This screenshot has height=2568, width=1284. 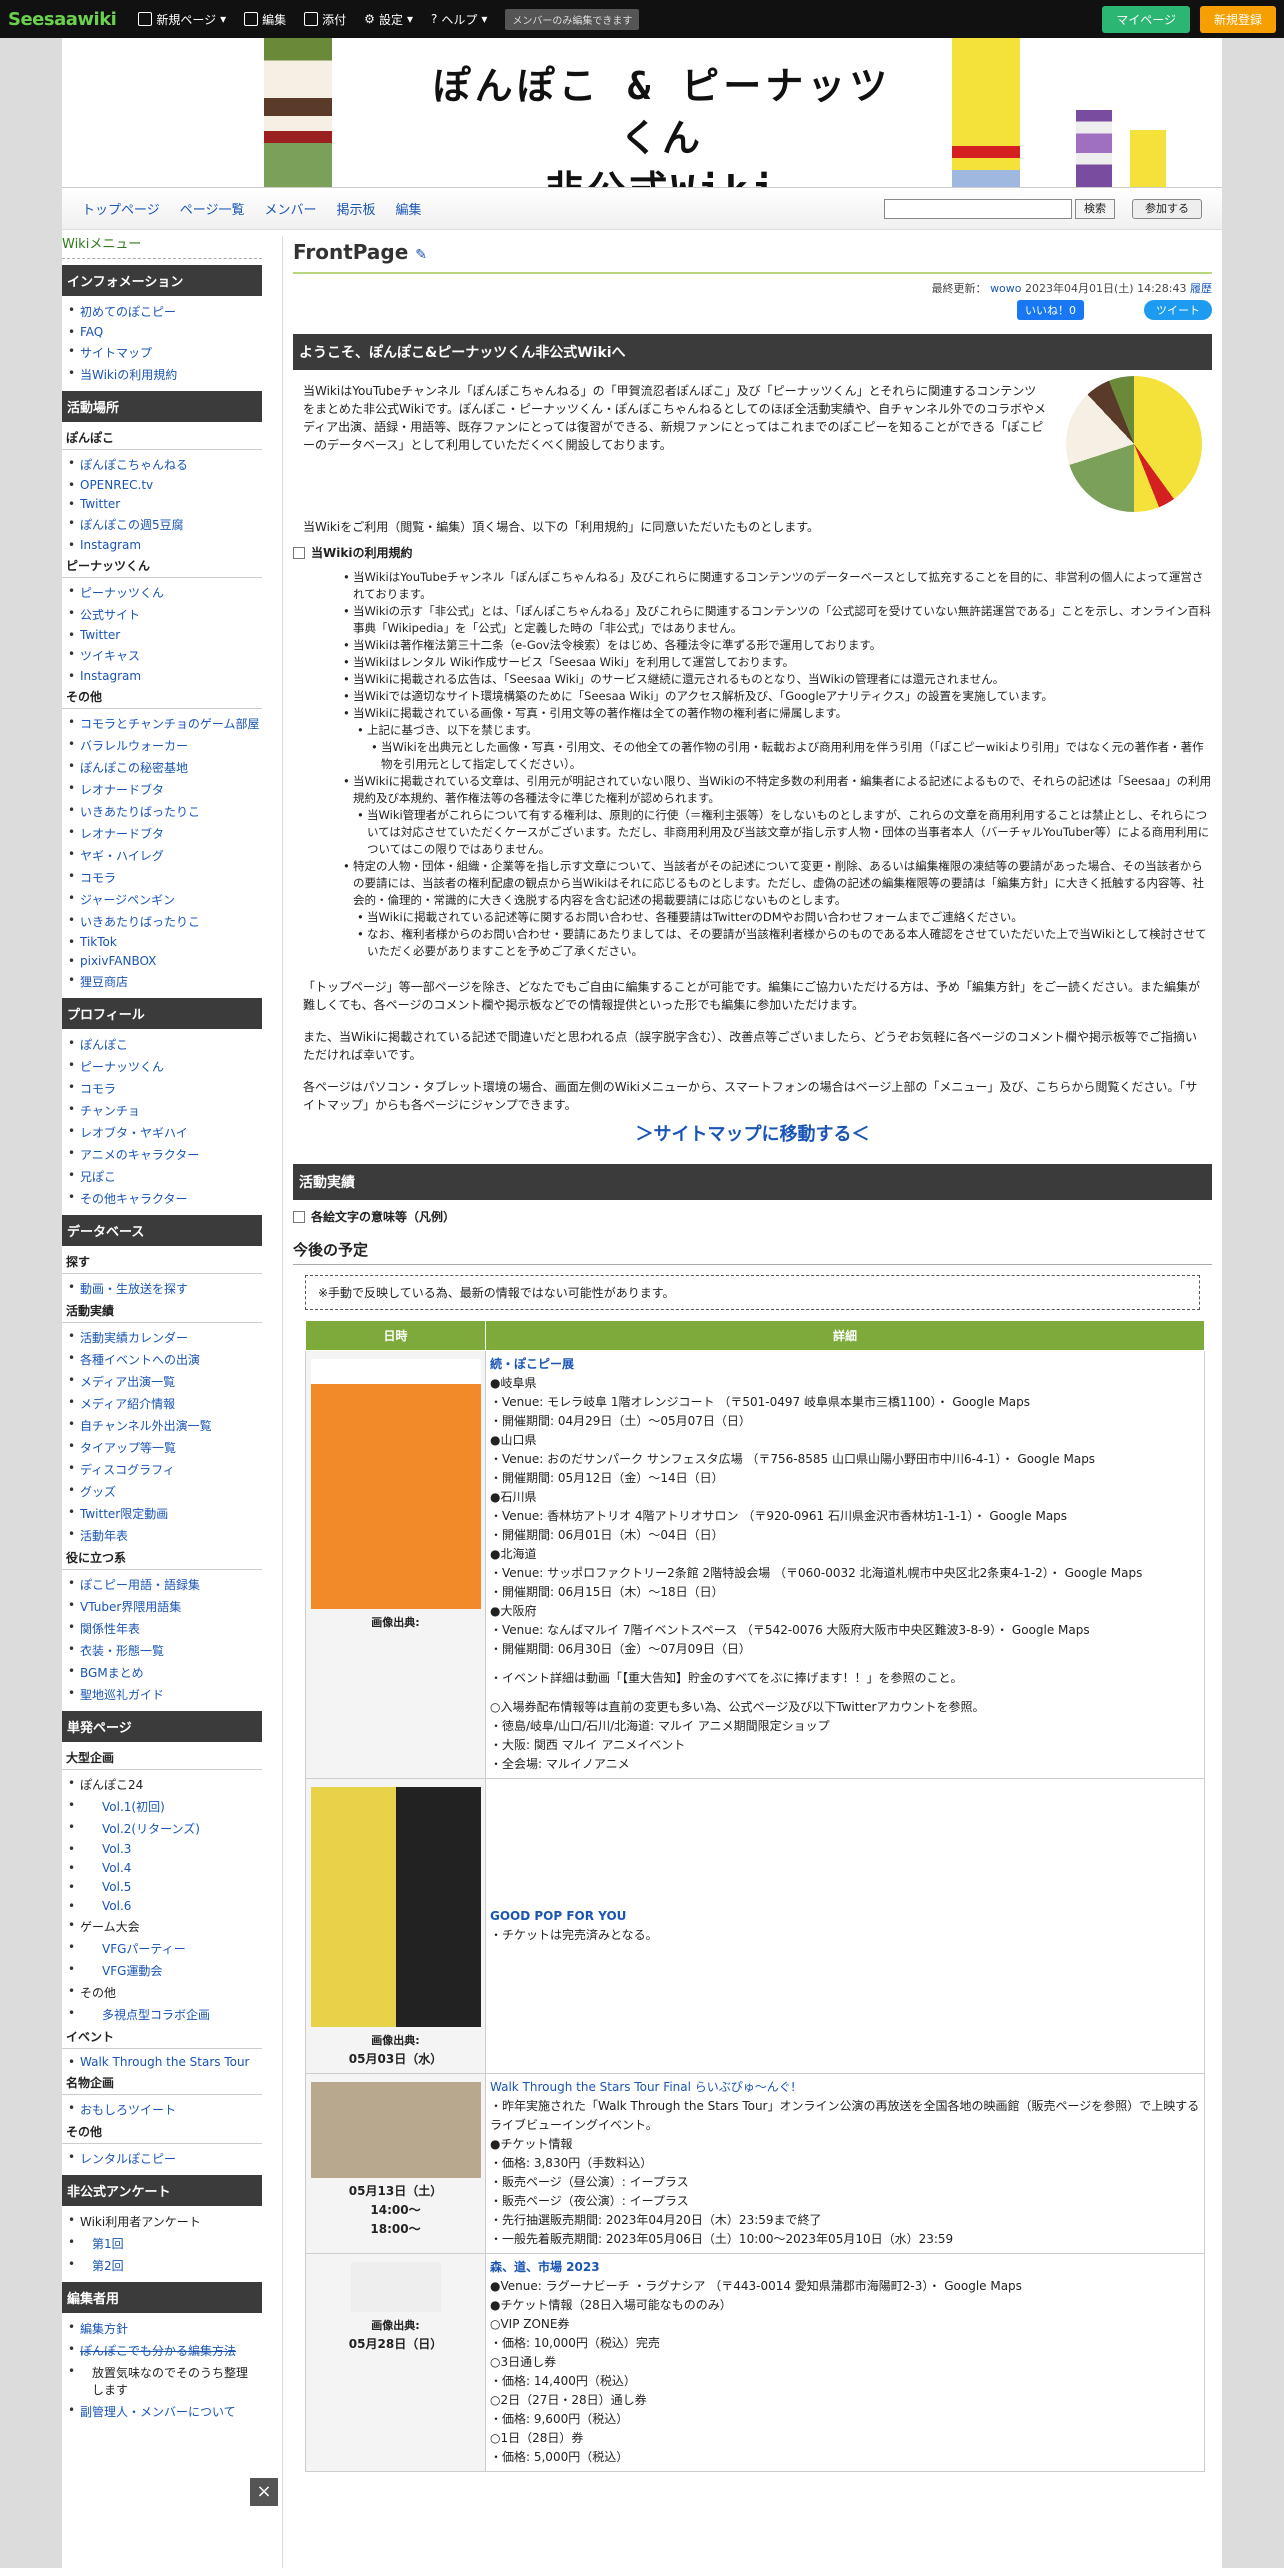 What do you see at coordinates (162, 1154) in the screenshot?
I see `sidebar-item: アニメのキャラクター` at bounding box center [162, 1154].